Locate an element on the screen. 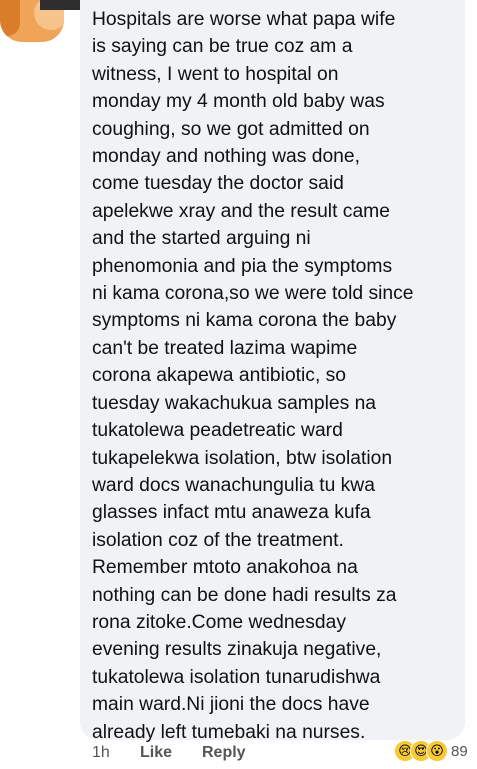 Image resolution: width=477 pixels, height=769 pixels. reply-button: Reply is located at coordinates (224, 753).